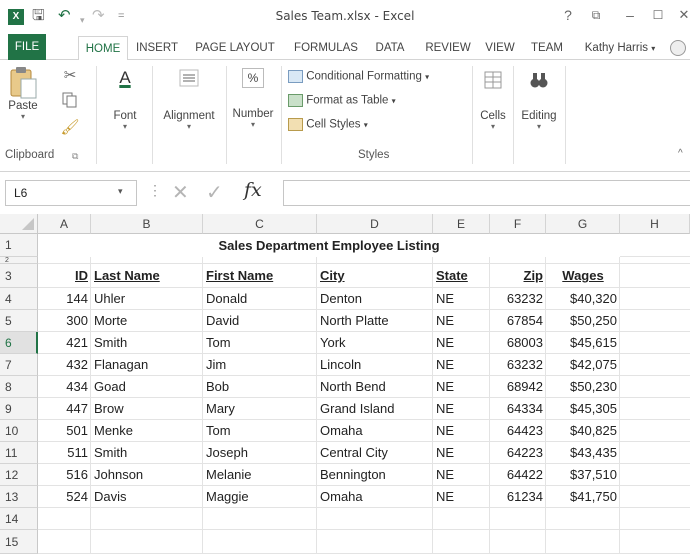 This screenshot has height=557, width=690. Describe the element at coordinates (518, 497) in the screenshot. I see `cell-zip: 61234` at that location.